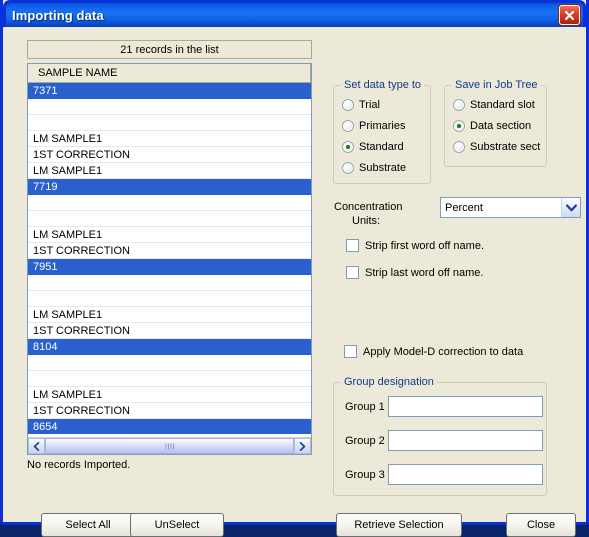 Image resolution: width=589 pixels, height=537 pixels. I want to click on column-header-sample-name: SAMPLE NAME, so click(78, 73).